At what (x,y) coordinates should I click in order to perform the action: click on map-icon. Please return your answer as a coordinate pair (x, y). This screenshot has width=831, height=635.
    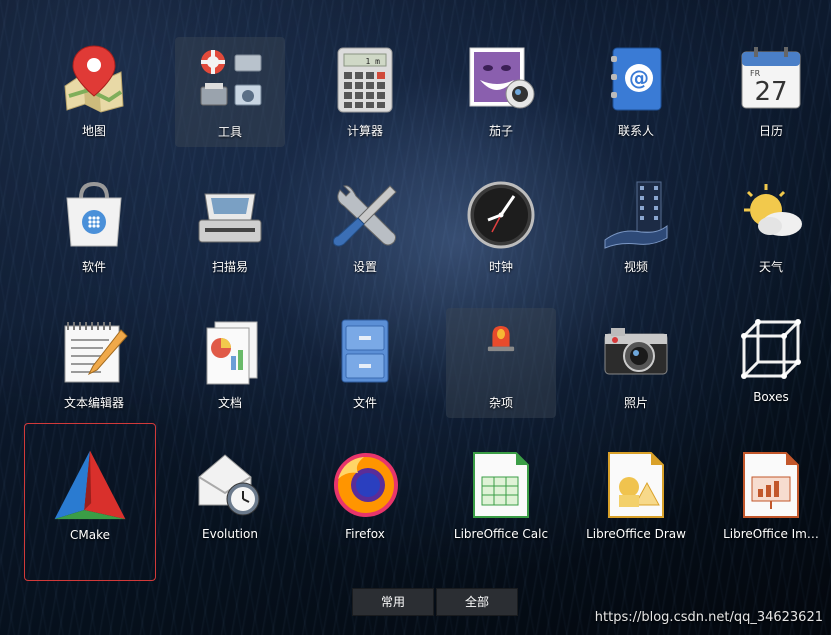
    Looking at the image, I should click on (94, 79).